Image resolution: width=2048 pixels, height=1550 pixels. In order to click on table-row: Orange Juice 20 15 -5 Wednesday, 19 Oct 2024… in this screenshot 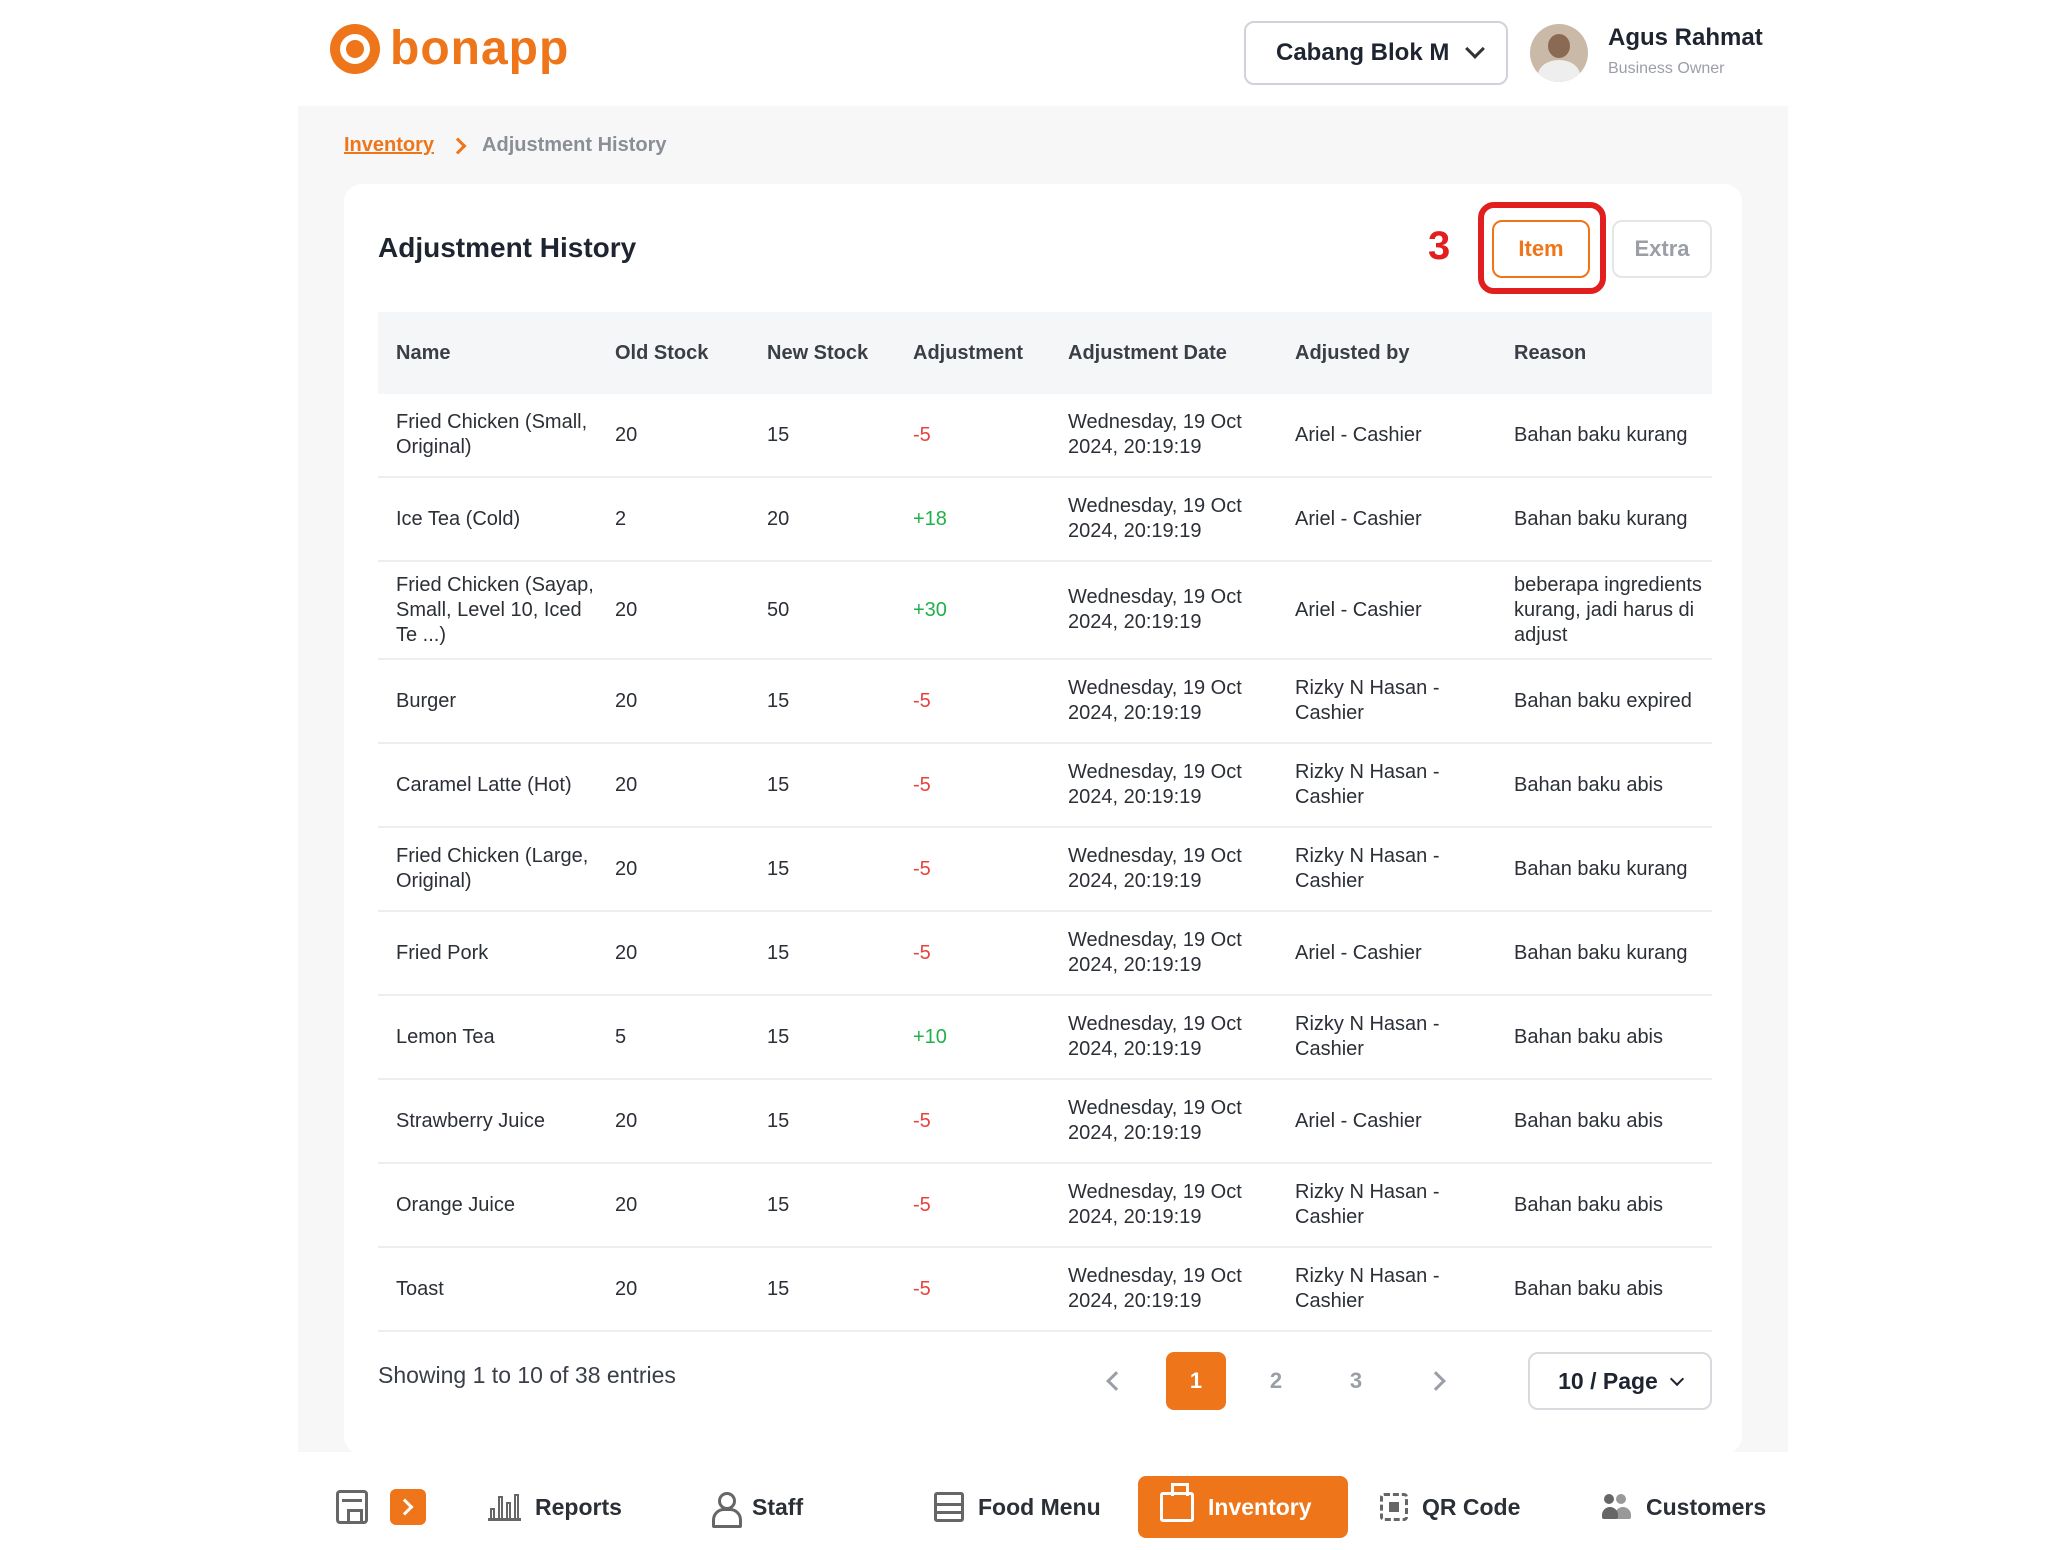, I will do `click(1045, 1206)`.